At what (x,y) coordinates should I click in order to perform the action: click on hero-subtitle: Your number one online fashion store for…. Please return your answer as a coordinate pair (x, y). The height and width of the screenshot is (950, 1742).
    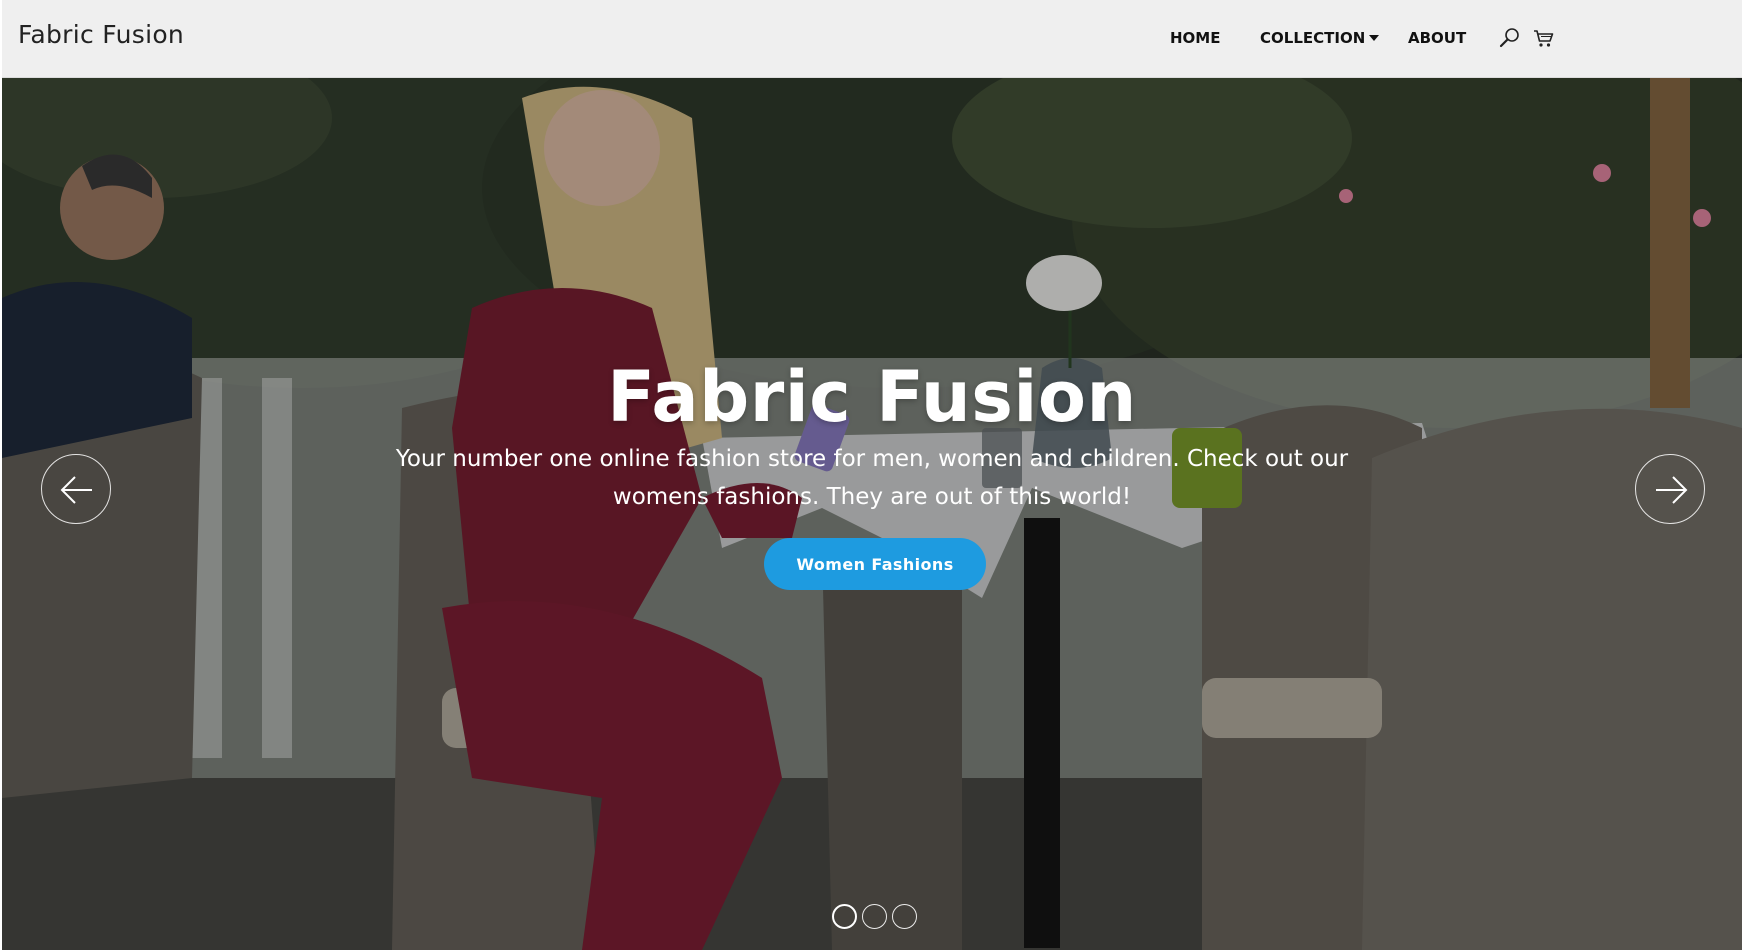
    Looking at the image, I should click on (872, 478).